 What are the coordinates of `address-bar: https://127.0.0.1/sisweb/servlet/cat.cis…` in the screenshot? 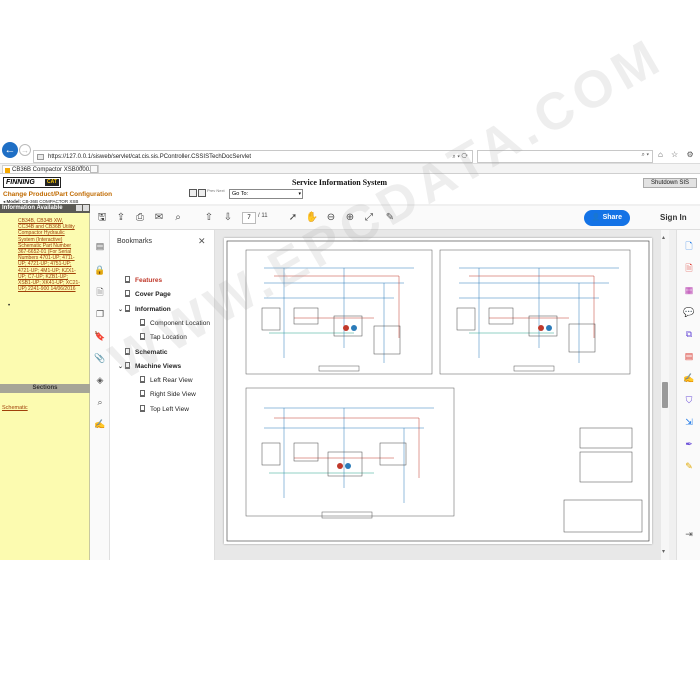 It's located at (253, 156).